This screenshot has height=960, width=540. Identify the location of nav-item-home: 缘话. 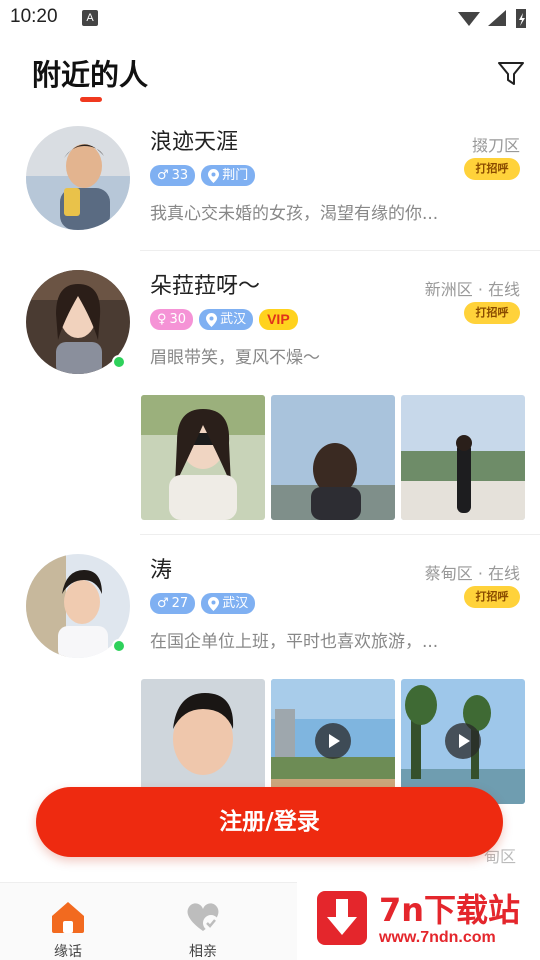
(68, 925).